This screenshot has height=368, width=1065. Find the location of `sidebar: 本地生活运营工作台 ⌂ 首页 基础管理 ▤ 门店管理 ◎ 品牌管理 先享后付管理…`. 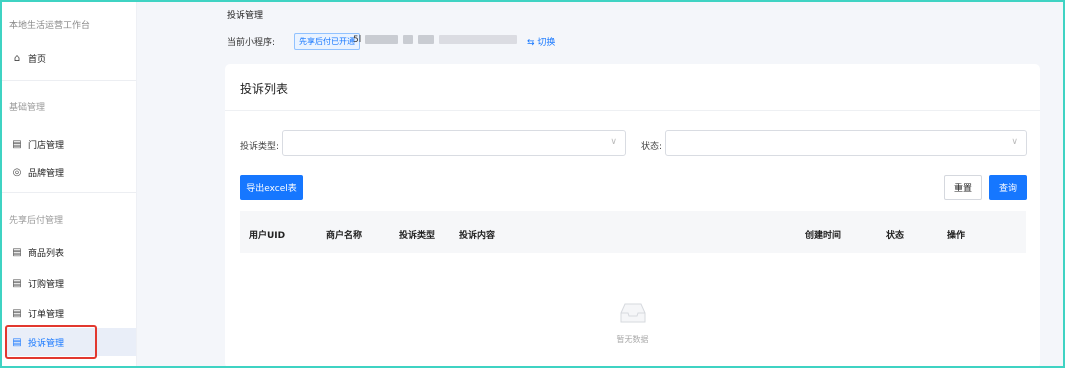

sidebar: 本地生活运营工作台 ⌂ 首页 基础管理 ▤ 门店管理 ◎ 品牌管理 先享后付管理… is located at coordinates (69, 184).